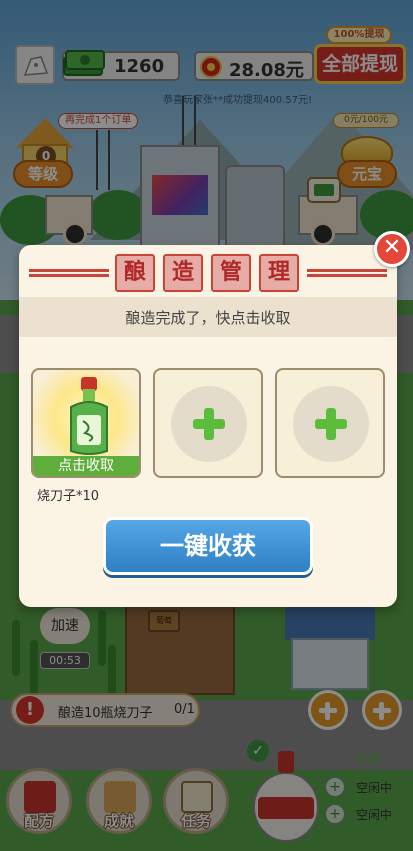 Image resolution: width=413 pixels, height=851 pixels. What do you see at coordinates (392, 249) in the screenshot?
I see `close-icon: ✕` at bounding box center [392, 249].